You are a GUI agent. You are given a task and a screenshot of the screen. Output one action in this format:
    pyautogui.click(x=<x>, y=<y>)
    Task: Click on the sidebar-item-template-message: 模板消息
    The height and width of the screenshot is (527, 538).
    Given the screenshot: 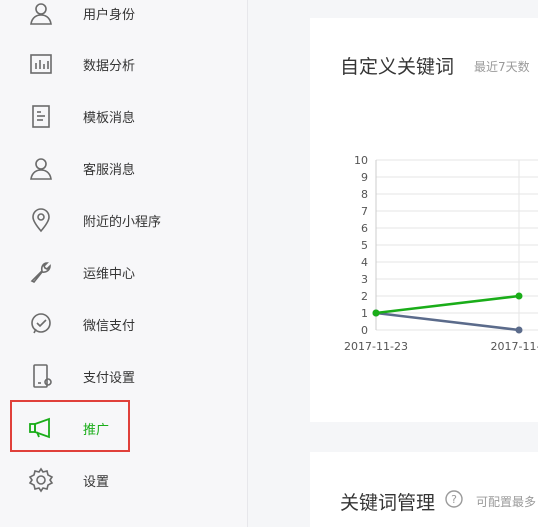 What is the action you would take?
    pyautogui.click(x=123, y=116)
    